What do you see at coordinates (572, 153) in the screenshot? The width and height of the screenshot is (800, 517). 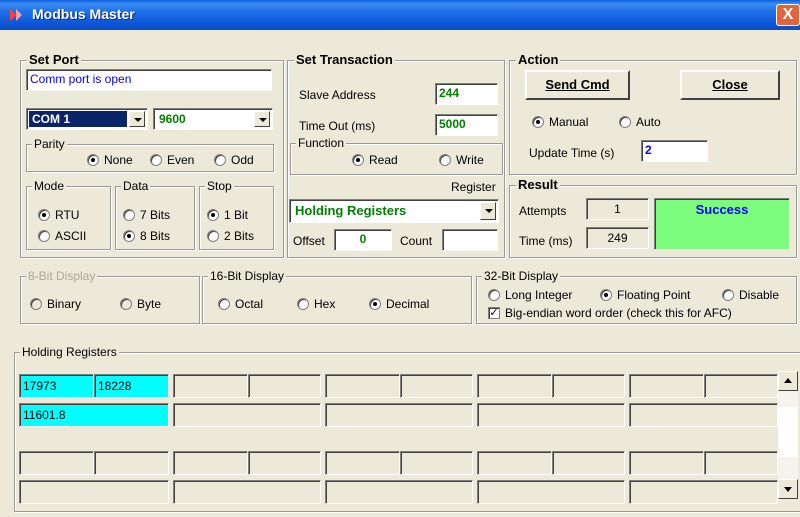 I see `update-time-label: Update Time (s)` at bounding box center [572, 153].